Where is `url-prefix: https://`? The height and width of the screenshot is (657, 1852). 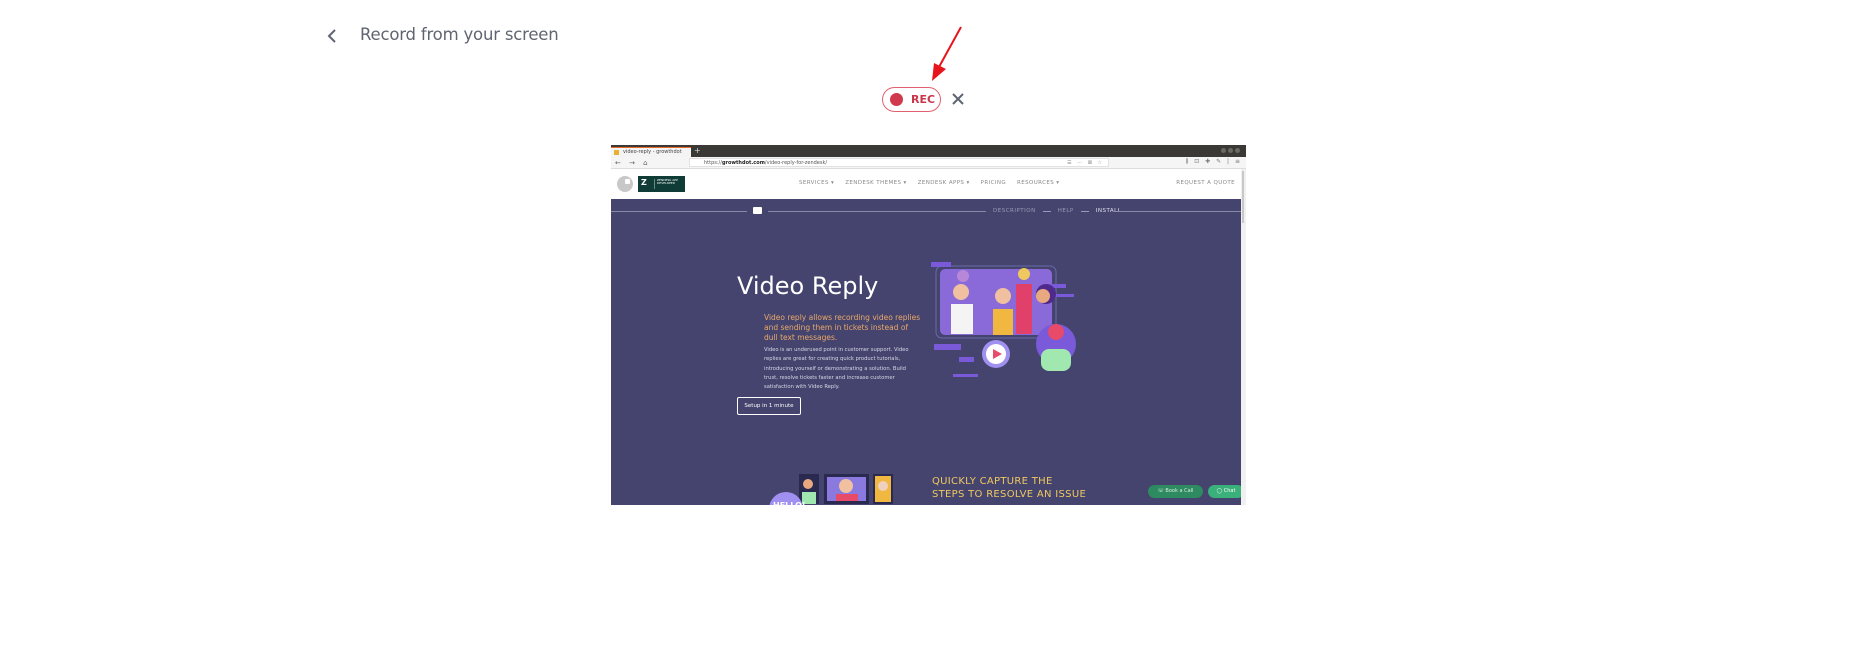 url-prefix: https:// is located at coordinates (713, 163).